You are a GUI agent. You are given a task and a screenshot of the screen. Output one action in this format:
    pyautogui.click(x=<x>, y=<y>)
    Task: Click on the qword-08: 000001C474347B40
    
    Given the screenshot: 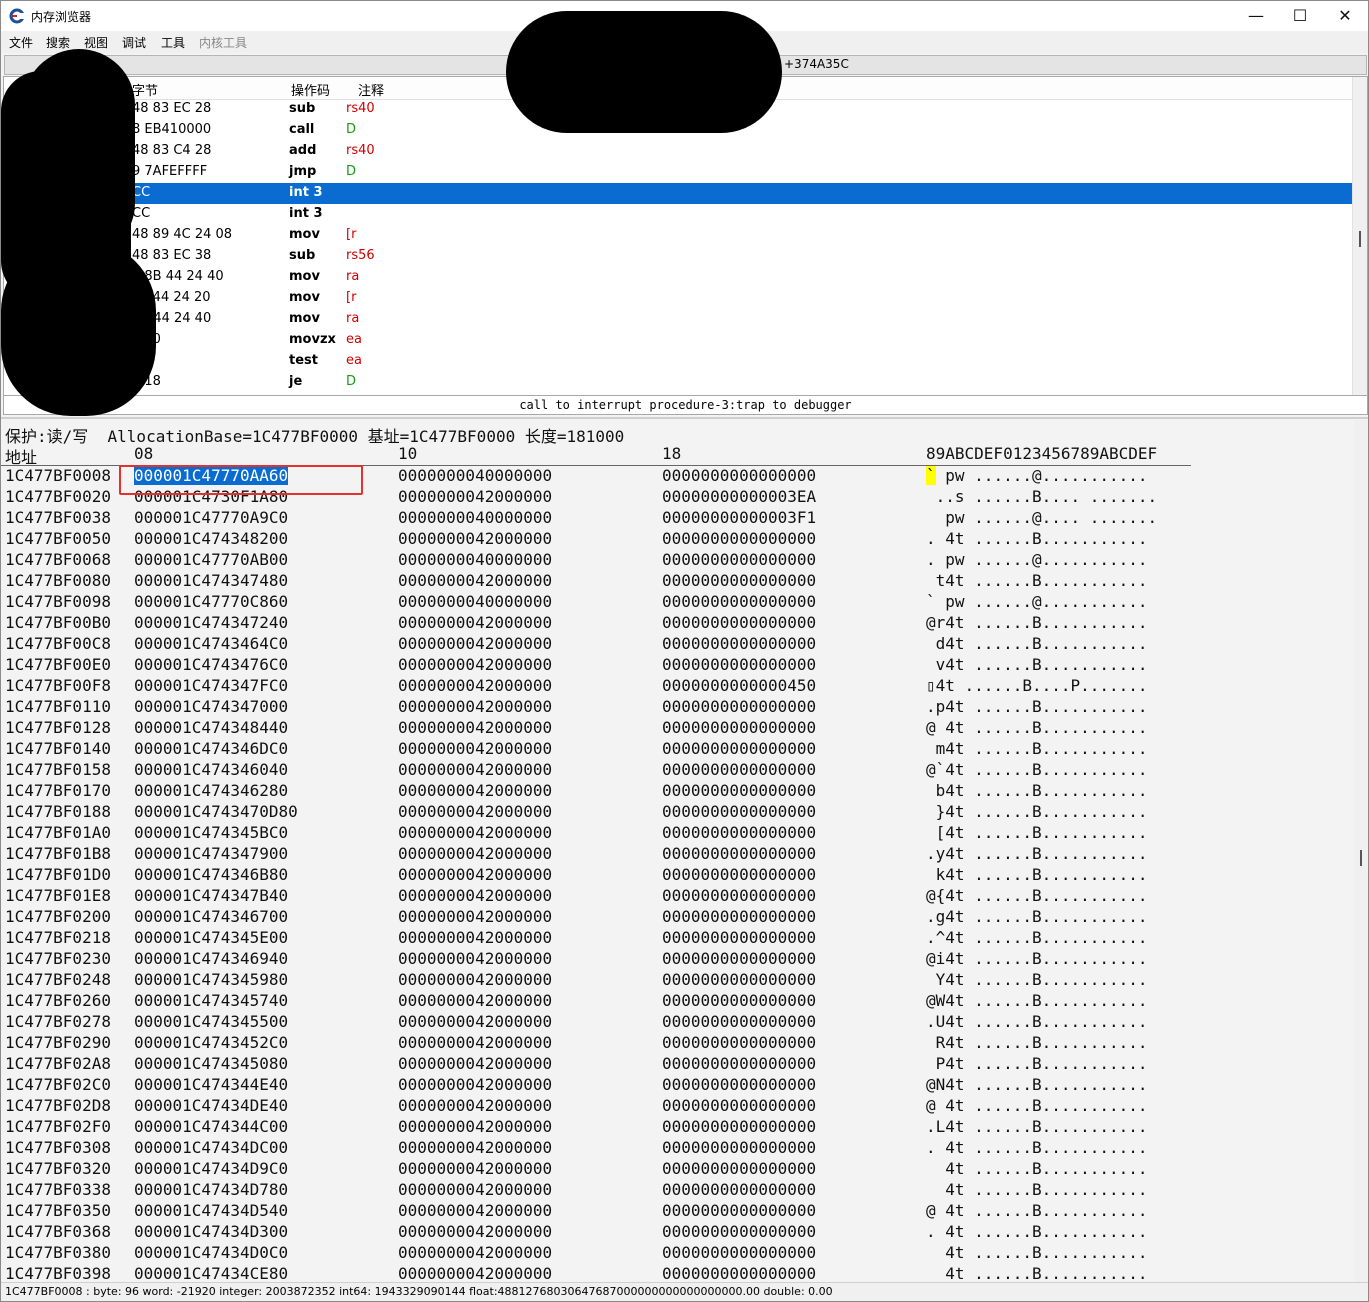 What is the action you would take?
    pyautogui.click(x=211, y=895)
    